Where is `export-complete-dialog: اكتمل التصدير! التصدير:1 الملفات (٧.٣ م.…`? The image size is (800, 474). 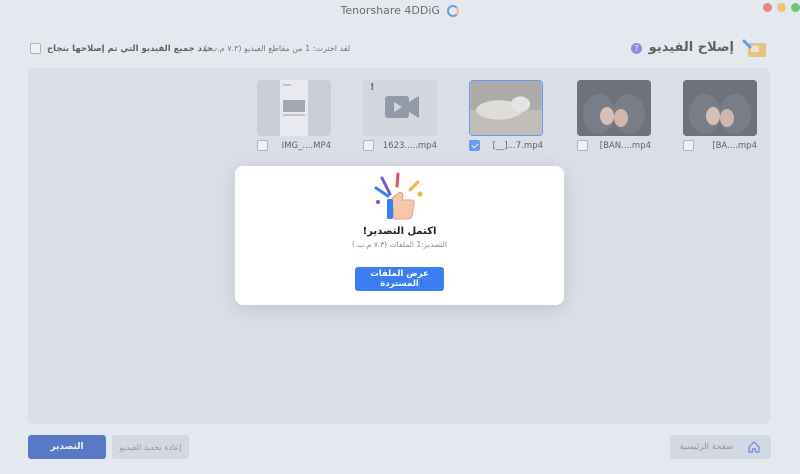 export-complete-dialog: اكتمل التصدير! التصدير:1 الملفات (٧.٣ م.… is located at coordinates (399, 235).